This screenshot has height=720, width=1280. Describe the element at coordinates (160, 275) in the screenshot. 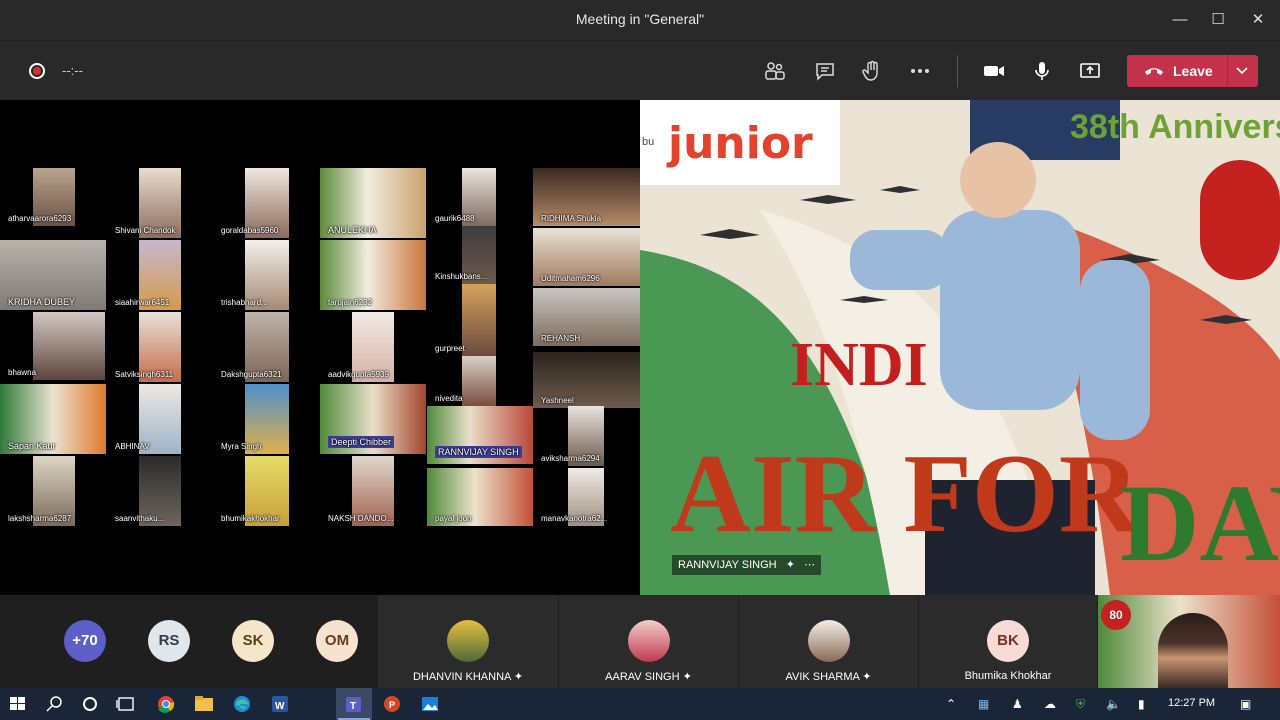

I see `video-tile: siaahirwar6451` at that location.